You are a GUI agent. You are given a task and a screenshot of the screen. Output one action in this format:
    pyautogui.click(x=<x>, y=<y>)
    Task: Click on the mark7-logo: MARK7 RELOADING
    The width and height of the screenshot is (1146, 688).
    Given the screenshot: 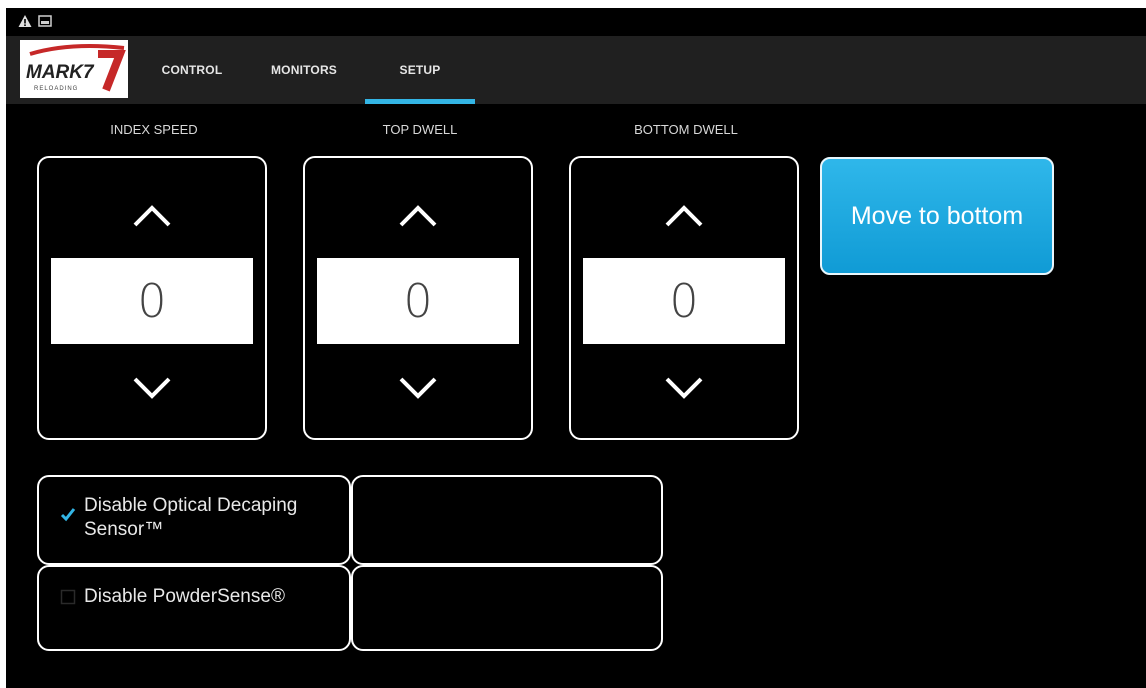 What is the action you would take?
    pyautogui.click(x=74, y=69)
    